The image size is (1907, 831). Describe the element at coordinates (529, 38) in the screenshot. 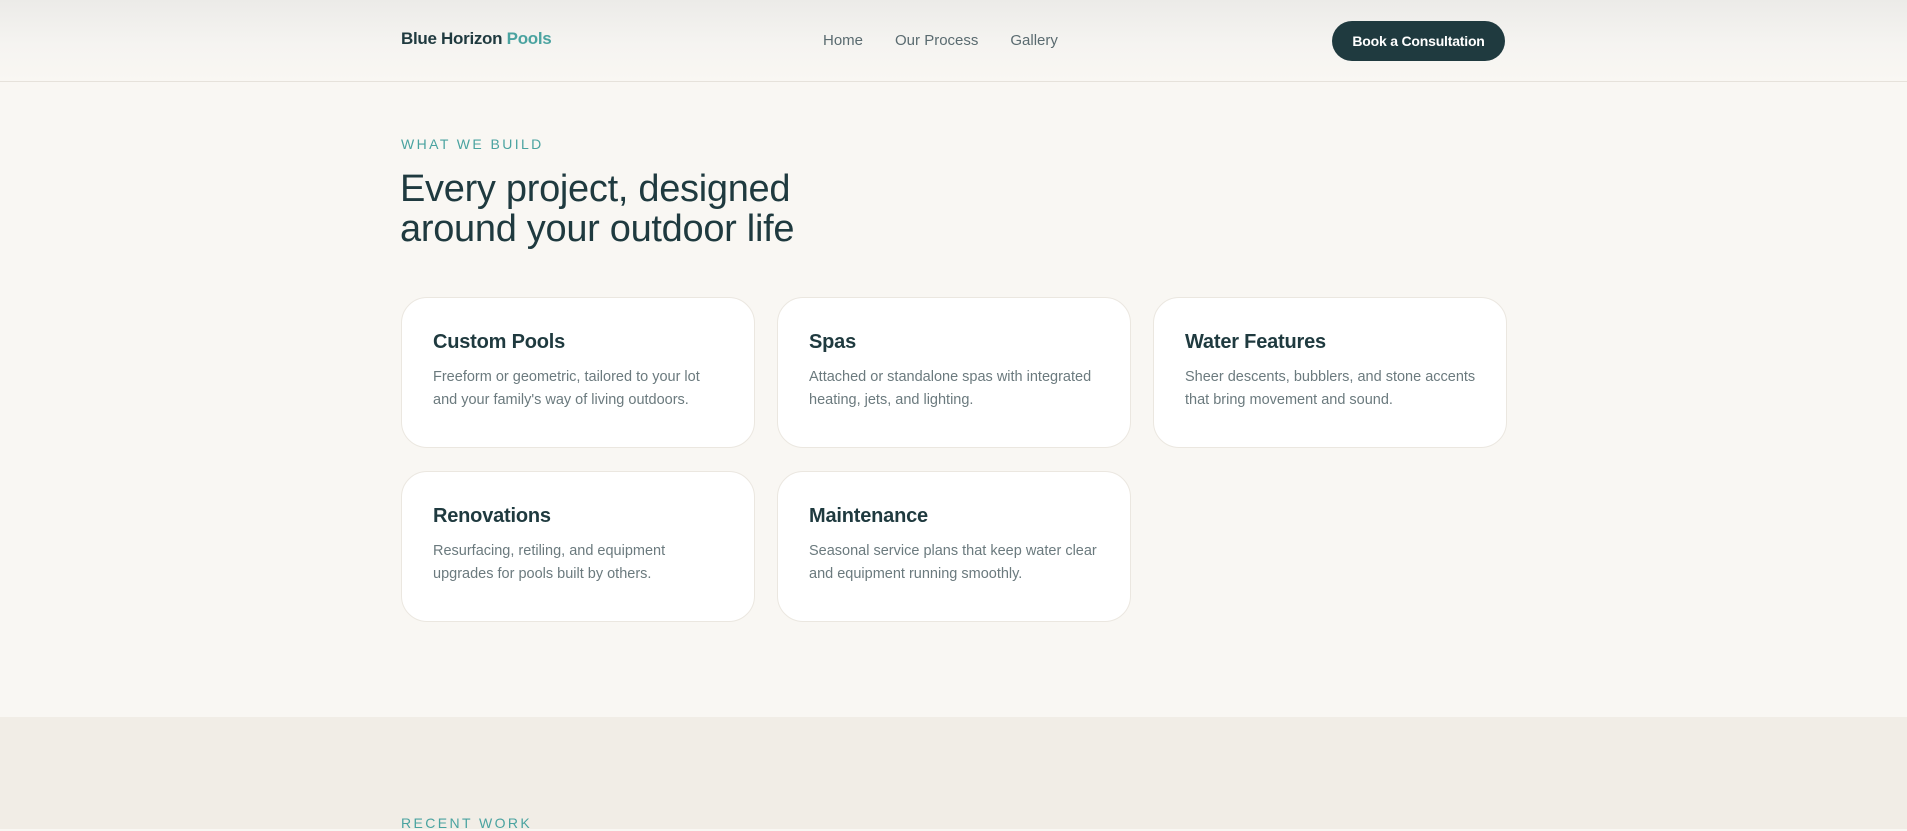

I see `brand-accent: Pools` at that location.